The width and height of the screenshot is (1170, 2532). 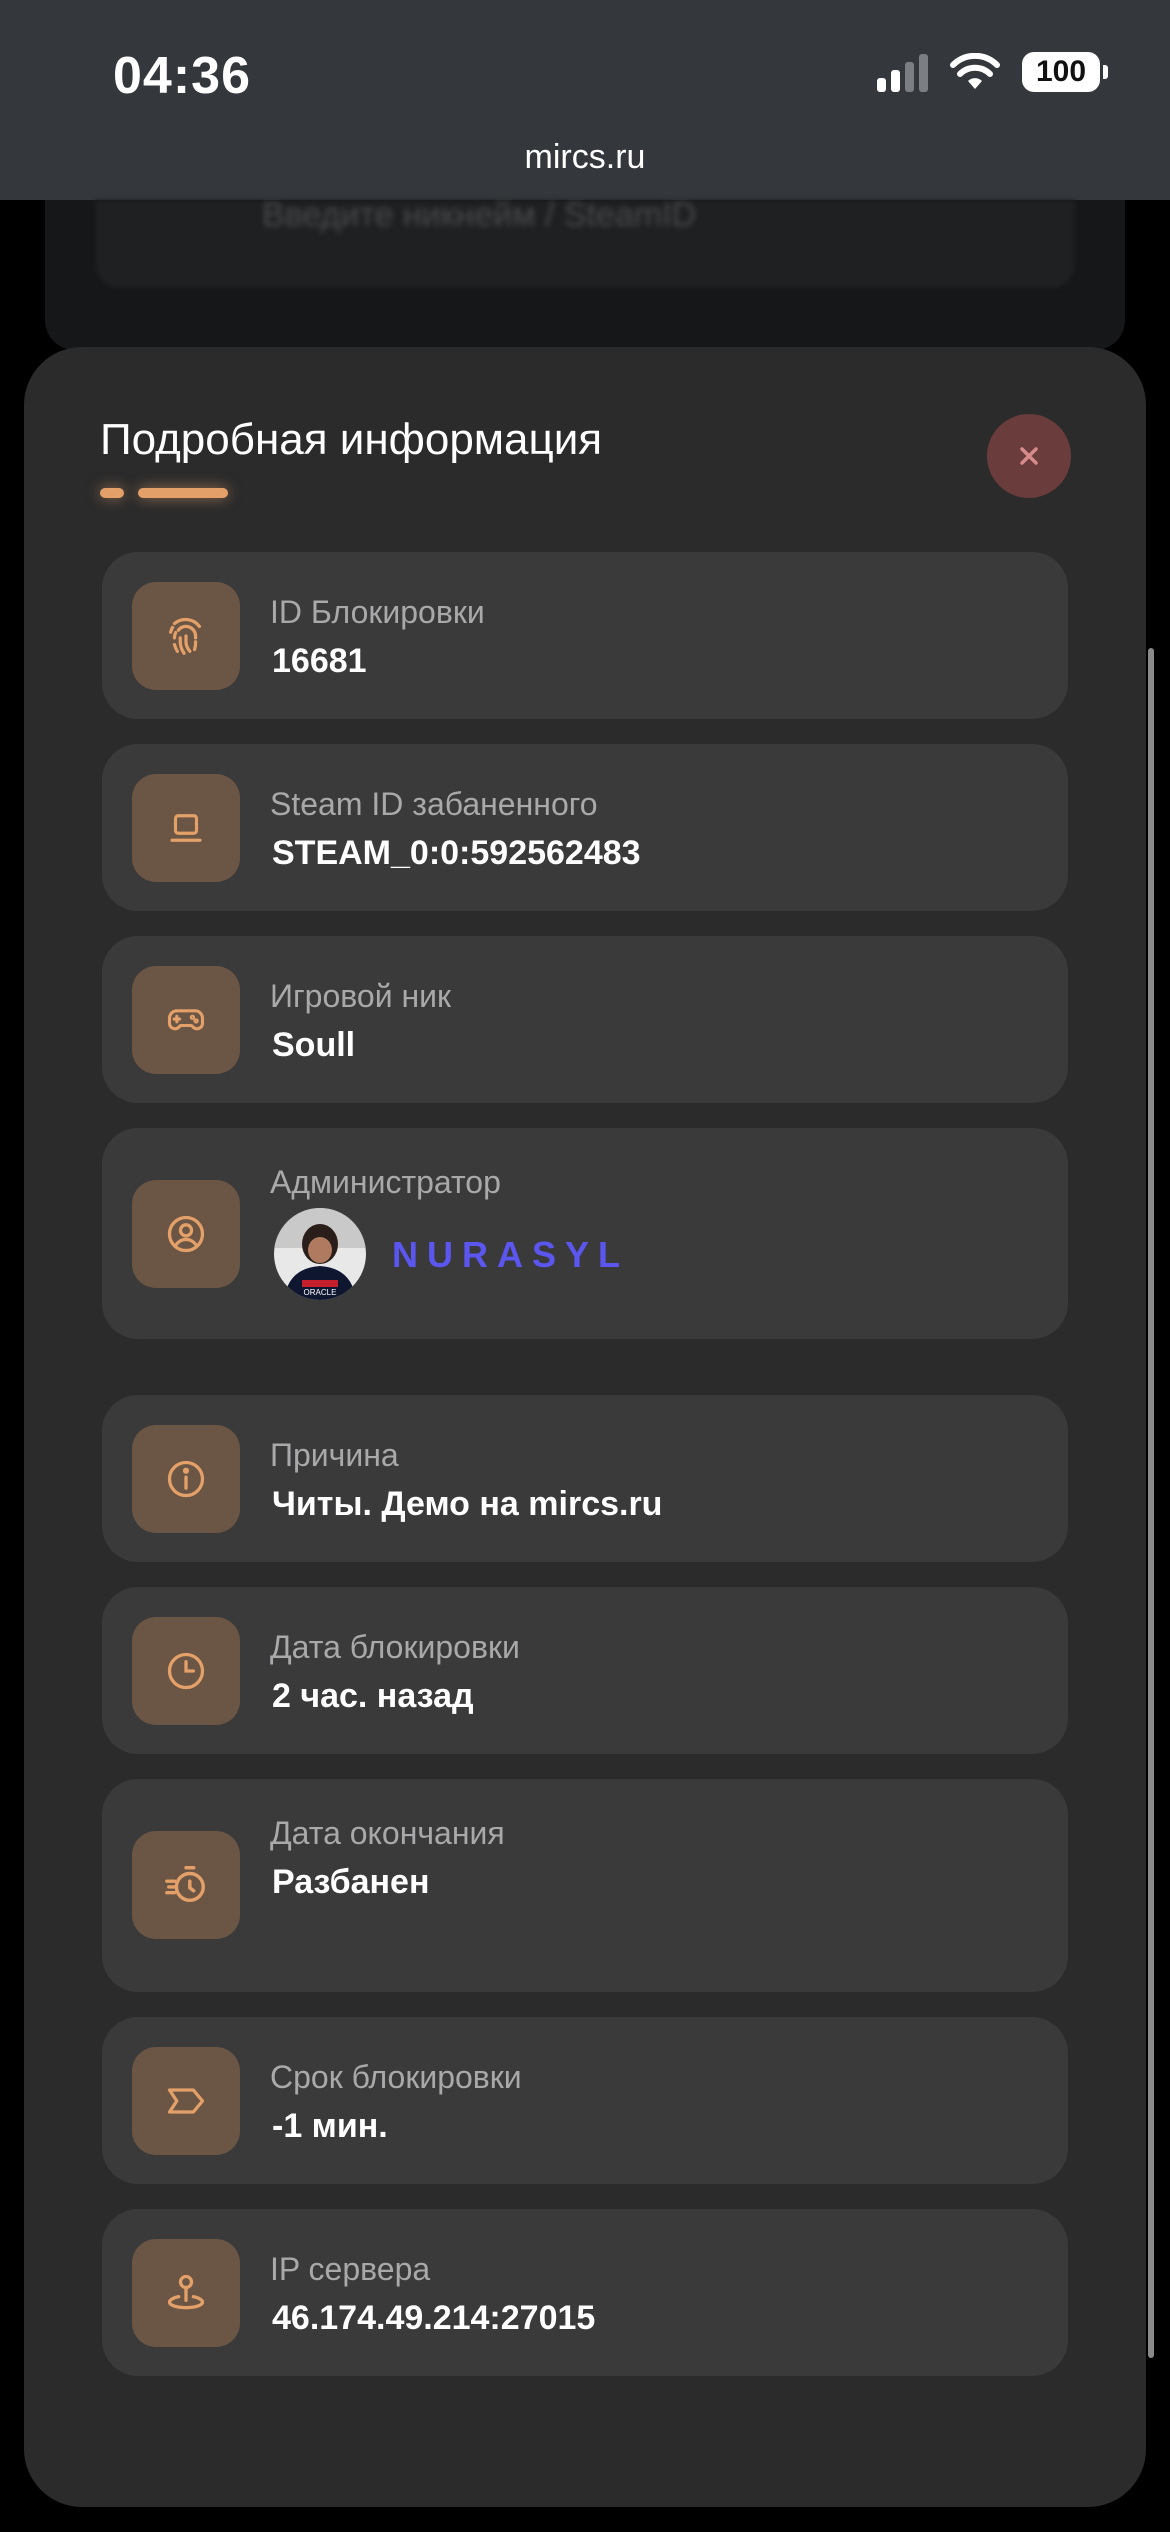 What do you see at coordinates (330, 2126) in the screenshot?
I see `field-value: -1 мин.` at bounding box center [330, 2126].